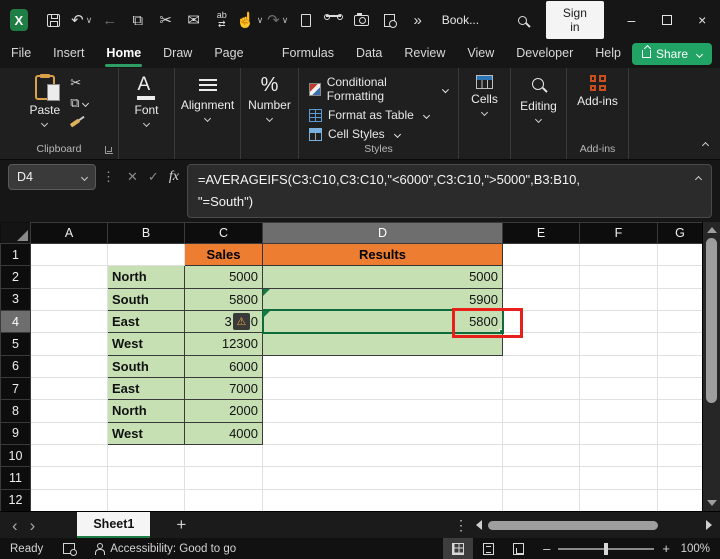 The height and width of the screenshot is (559, 720). What do you see at coordinates (174, 177) in the screenshot?
I see `insert-function-icon: fx` at bounding box center [174, 177].